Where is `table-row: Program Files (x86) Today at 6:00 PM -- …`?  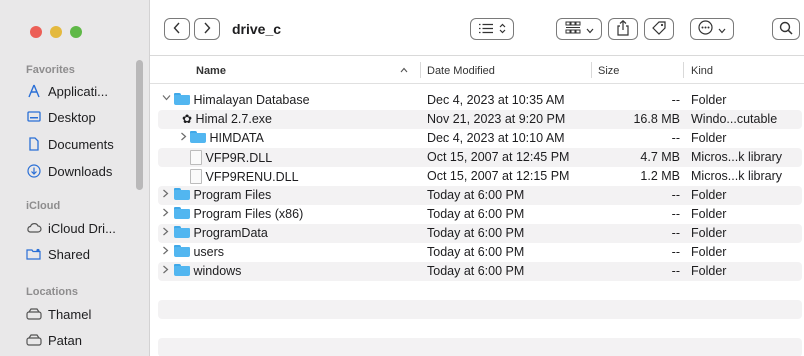
table-row: Program Files (x86) Today at 6:00 PM -- … is located at coordinates (480, 214).